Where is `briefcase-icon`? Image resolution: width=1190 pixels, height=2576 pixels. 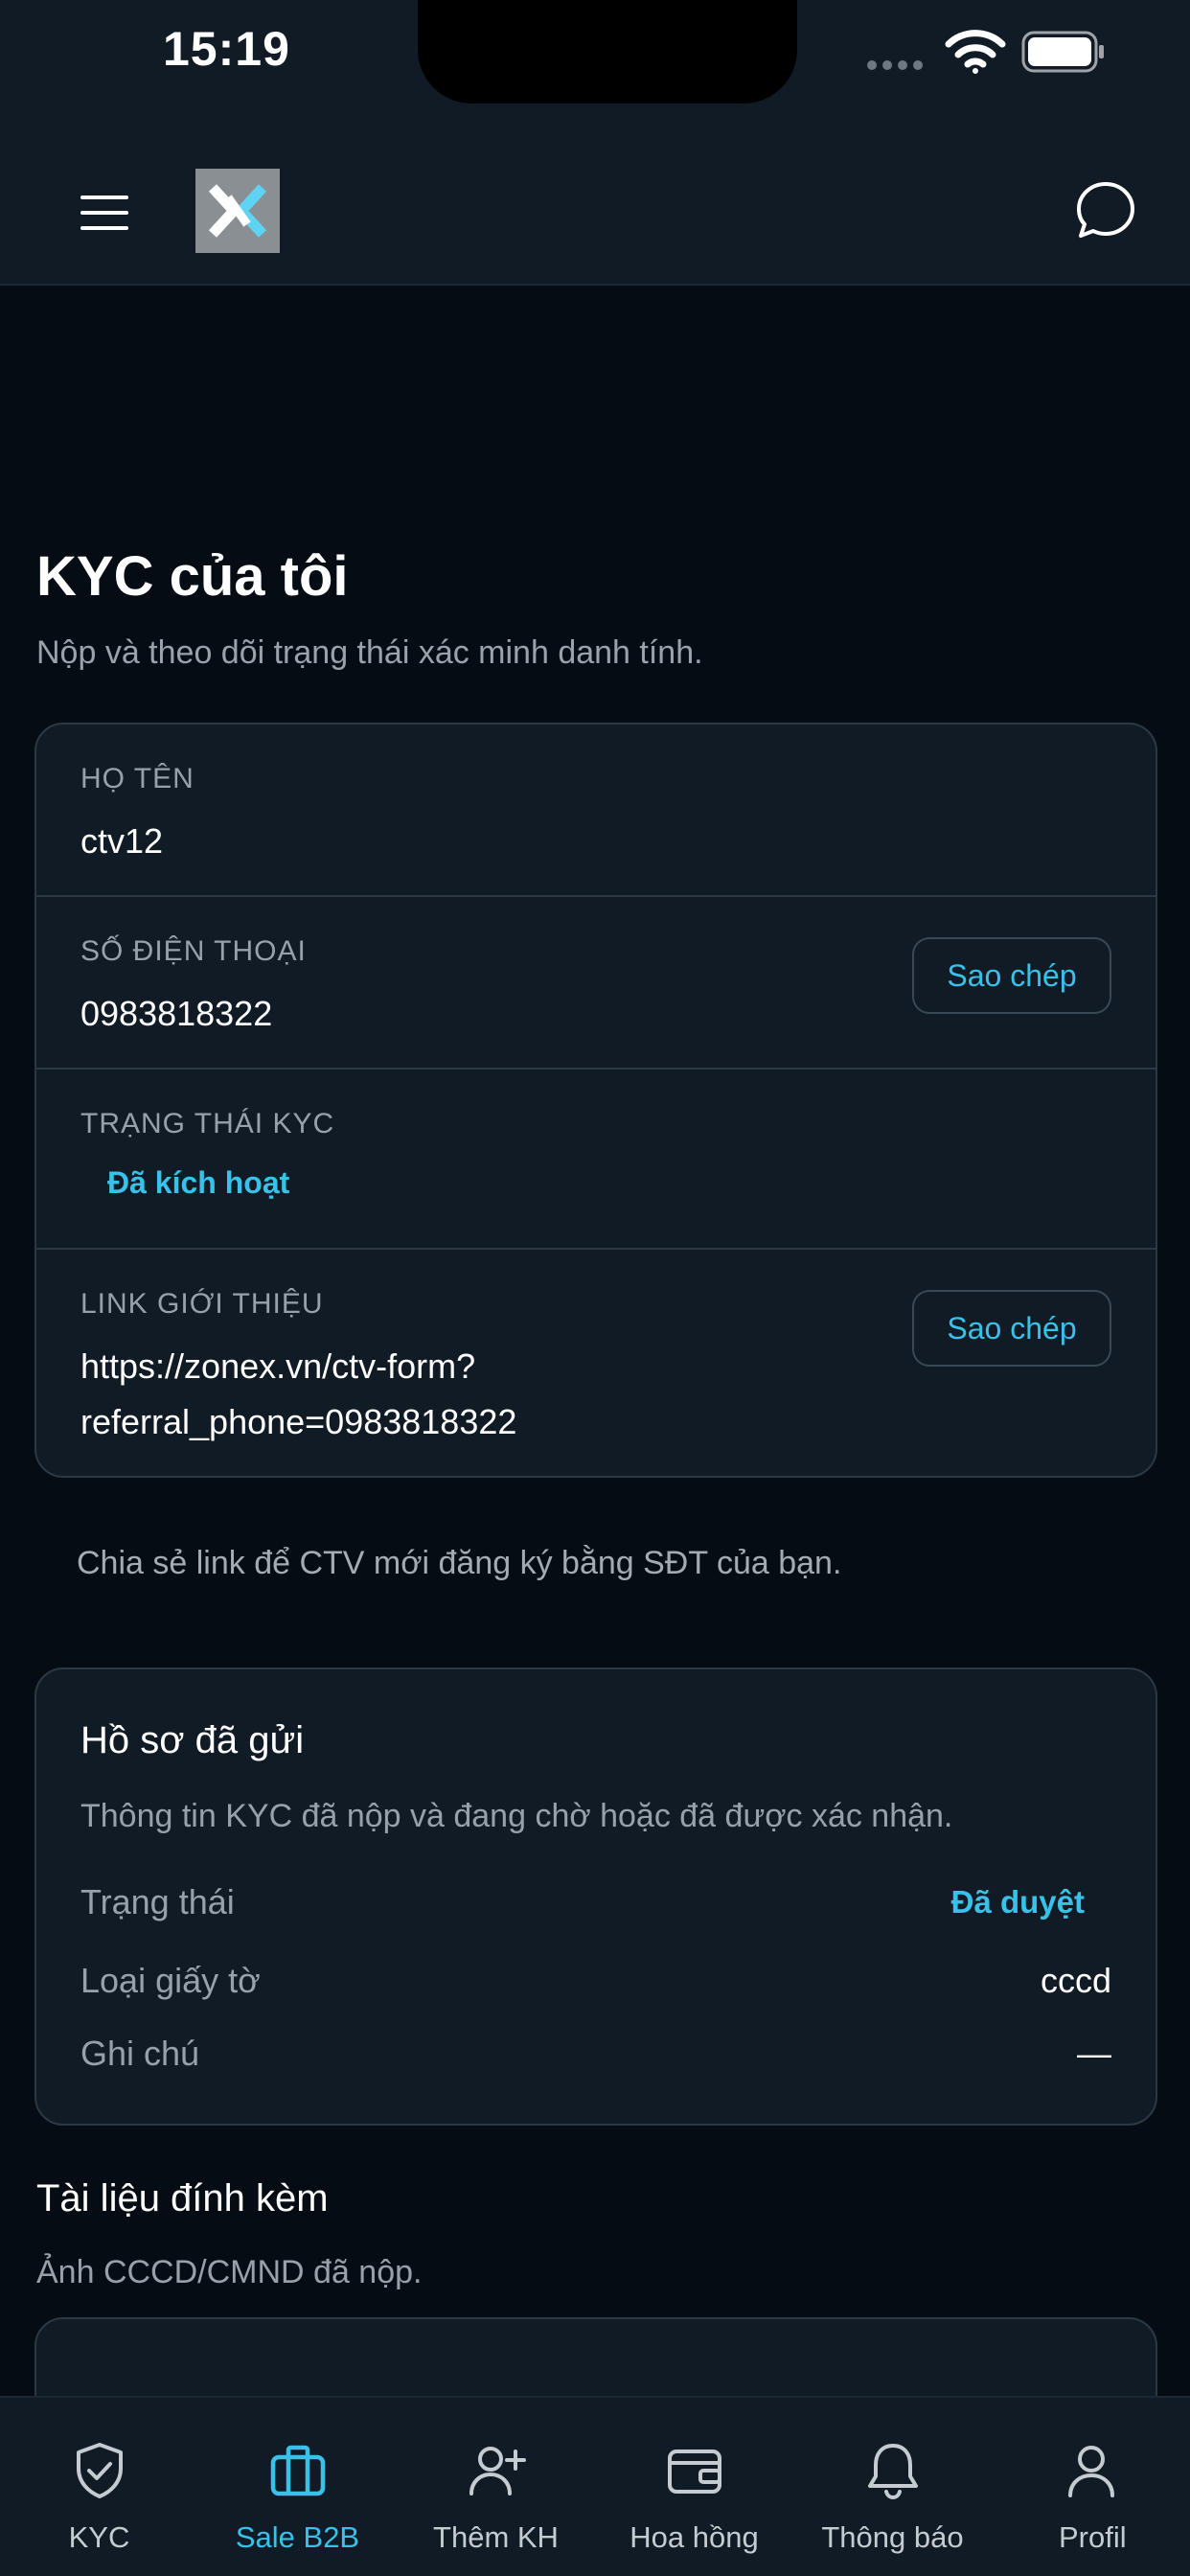 briefcase-icon is located at coordinates (297, 2470).